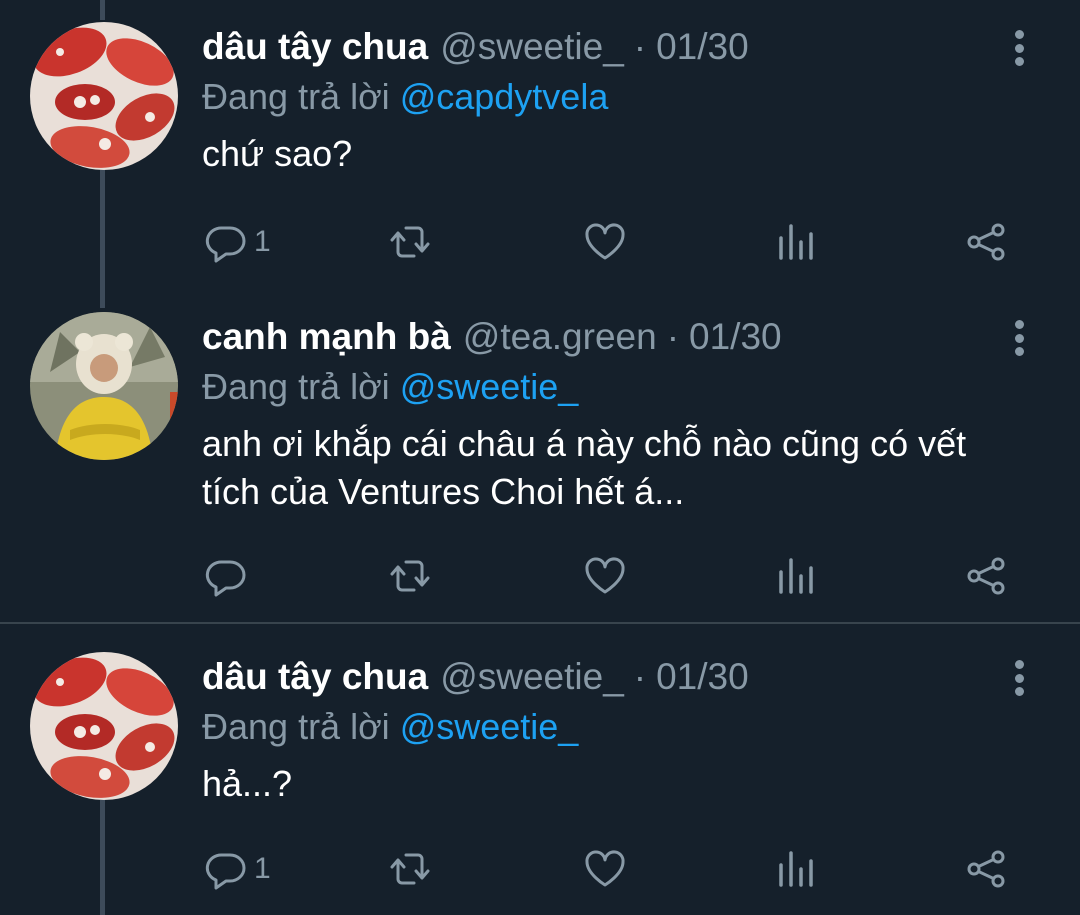 The height and width of the screenshot is (915, 1080). Describe the element at coordinates (247, 783) in the screenshot. I see `tweet-text: hả...?` at that location.